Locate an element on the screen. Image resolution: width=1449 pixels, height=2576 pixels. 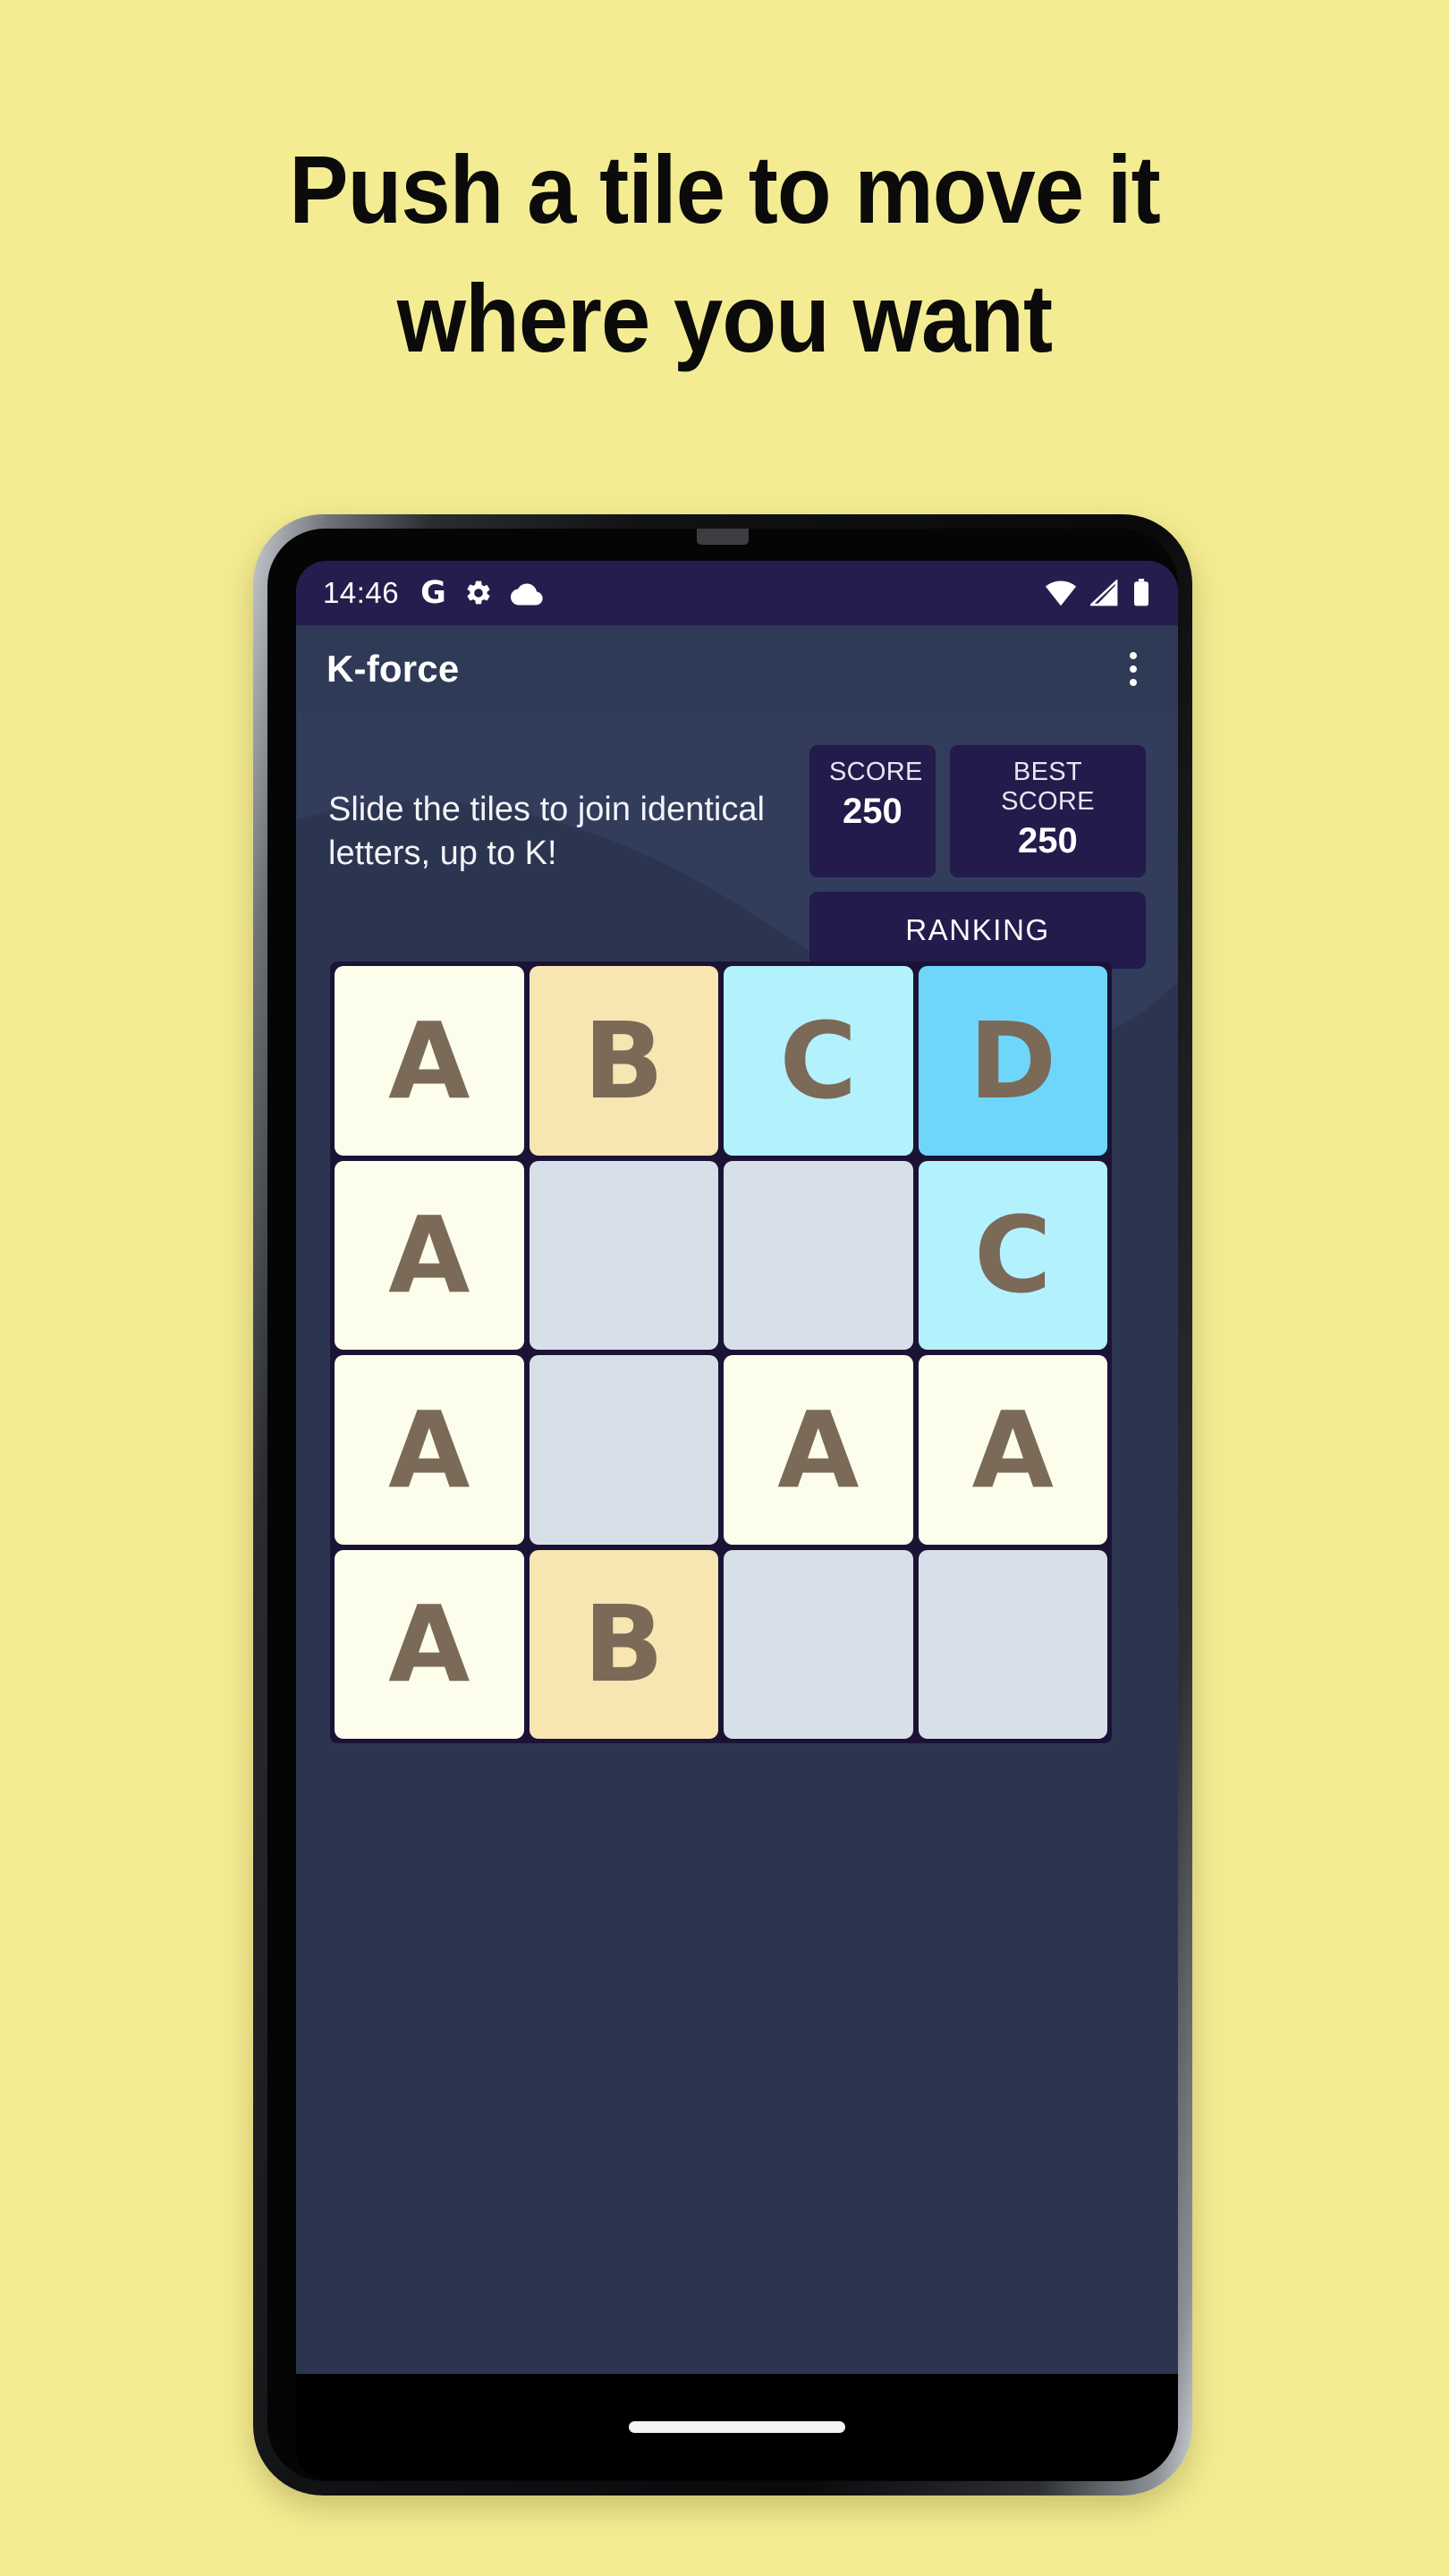
battery-icon is located at coordinates (1141, 593).